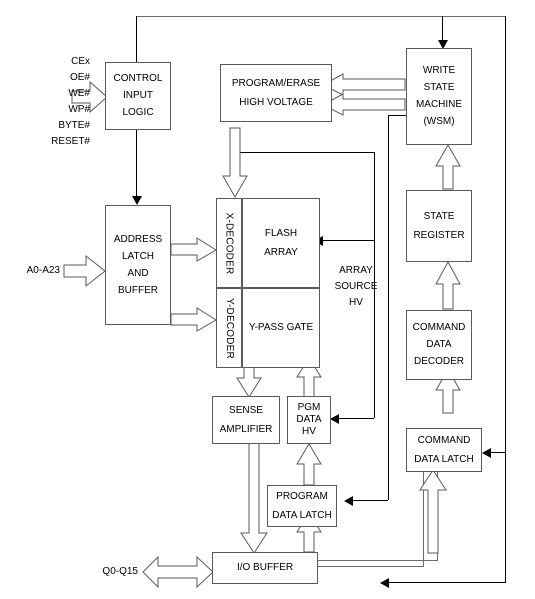  Describe the element at coordinates (70, 141) in the screenshot. I see `signal-label-reset: RESET#` at that location.